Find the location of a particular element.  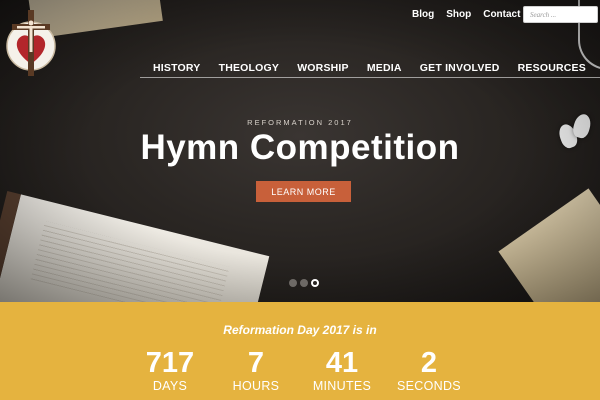

utility-nav: Blog Shop Contact is located at coordinates (466, 14).